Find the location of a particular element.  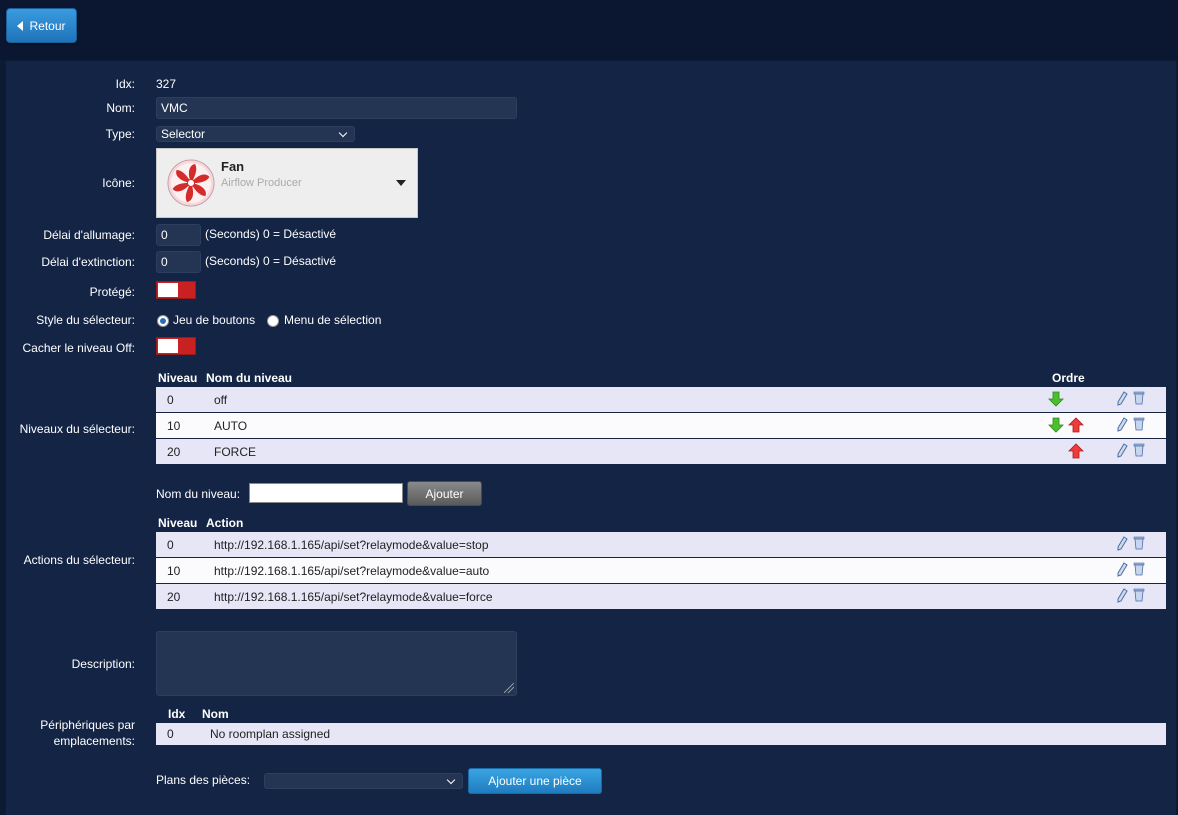

new-level-input is located at coordinates (326, 493).